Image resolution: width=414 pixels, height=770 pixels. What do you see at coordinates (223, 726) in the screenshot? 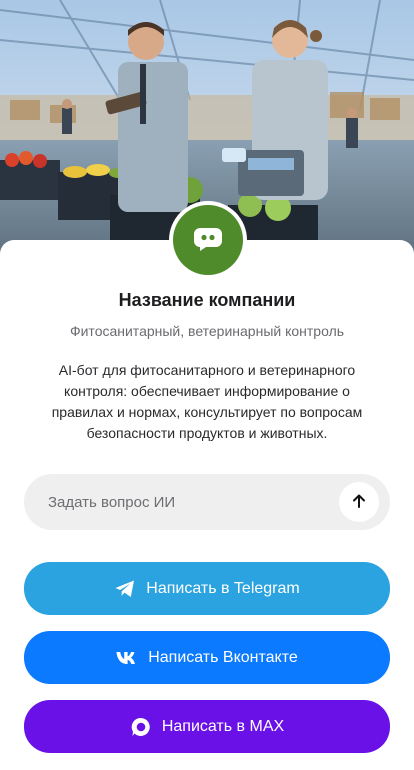
I see `max-button-label: Написать в MAX` at bounding box center [223, 726].